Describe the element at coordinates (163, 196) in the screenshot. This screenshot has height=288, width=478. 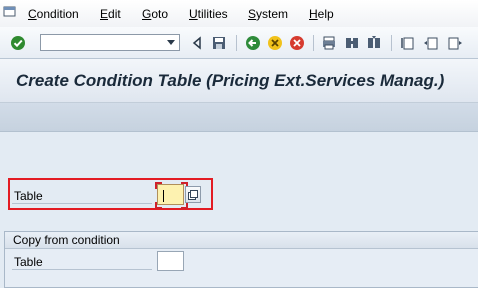
I see `text-cursor` at that location.